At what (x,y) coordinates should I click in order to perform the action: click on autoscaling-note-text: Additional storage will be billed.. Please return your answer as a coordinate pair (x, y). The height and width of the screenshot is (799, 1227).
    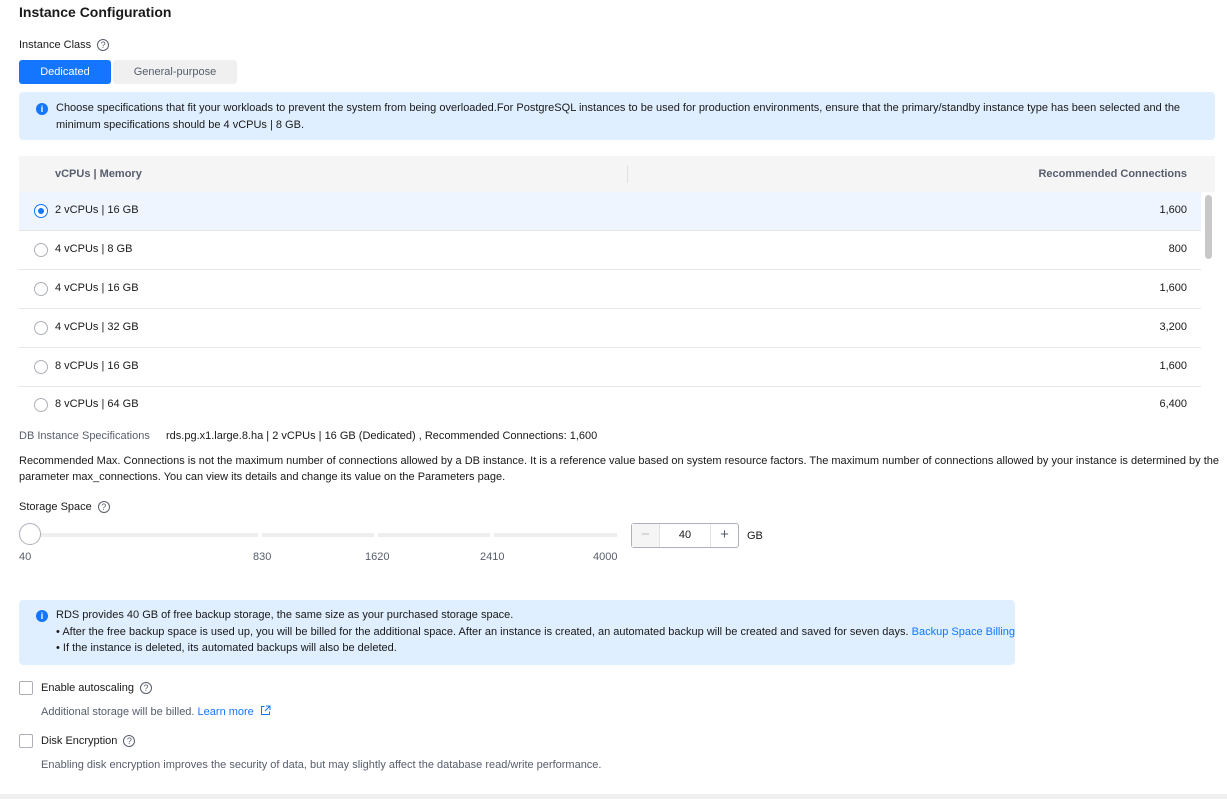
    Looking at the image, I should click on (118, 712).